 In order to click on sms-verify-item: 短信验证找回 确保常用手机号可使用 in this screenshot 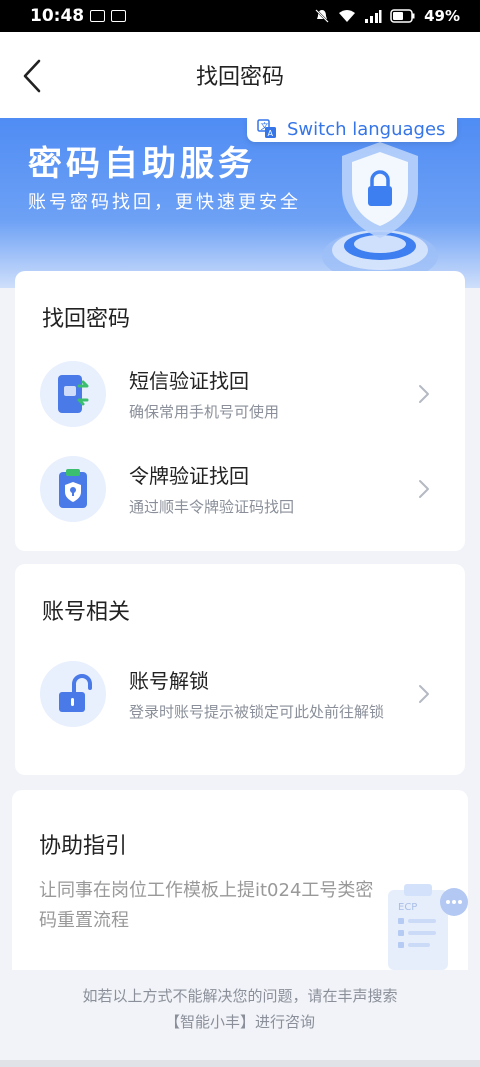, I will do `click(240, 406)`.